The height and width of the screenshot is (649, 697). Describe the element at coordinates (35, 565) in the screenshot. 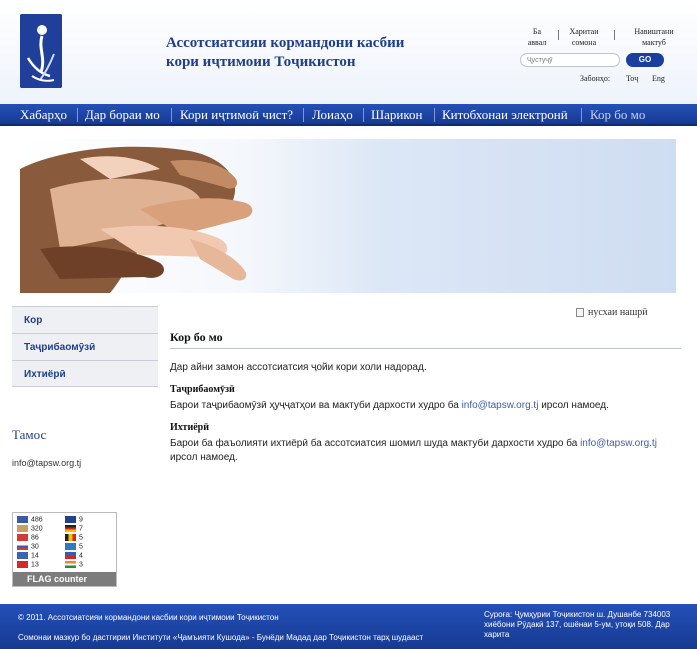

I see `flag-count: 13` at that location.